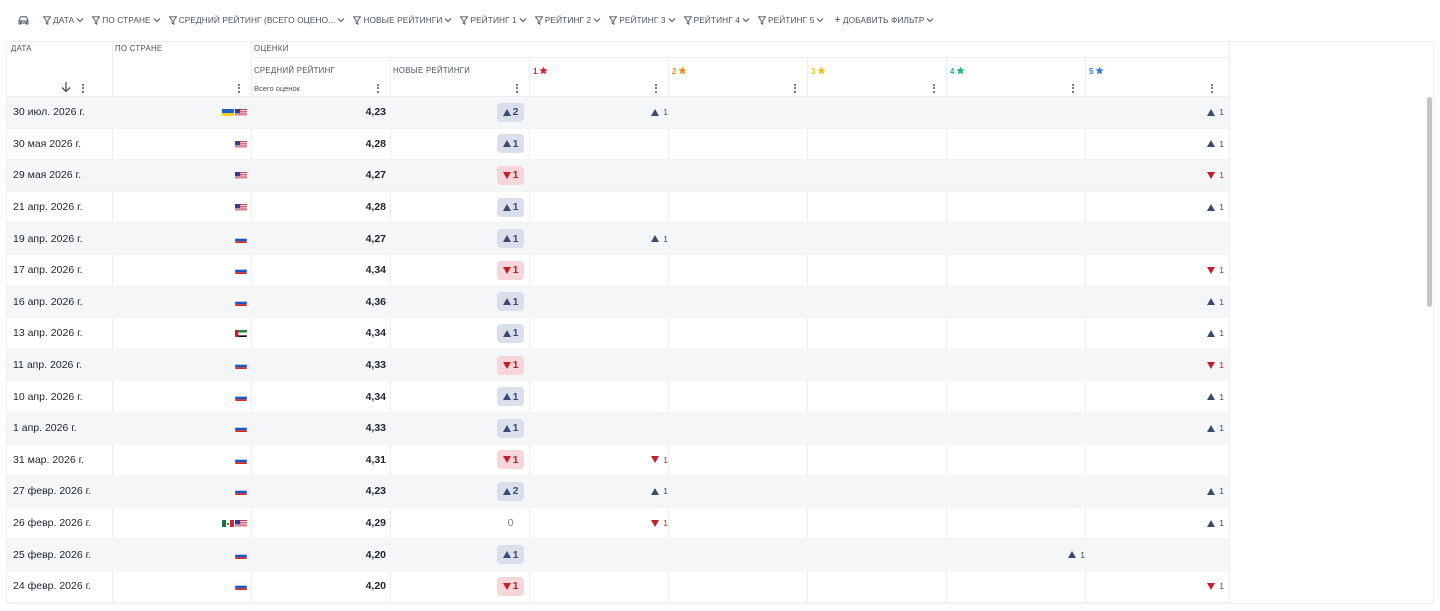  Describe the element at coordinates (619, 176) in the screenshot. I see `table-row: 29 мая 2026 г. 4,27 1 1` at that location.